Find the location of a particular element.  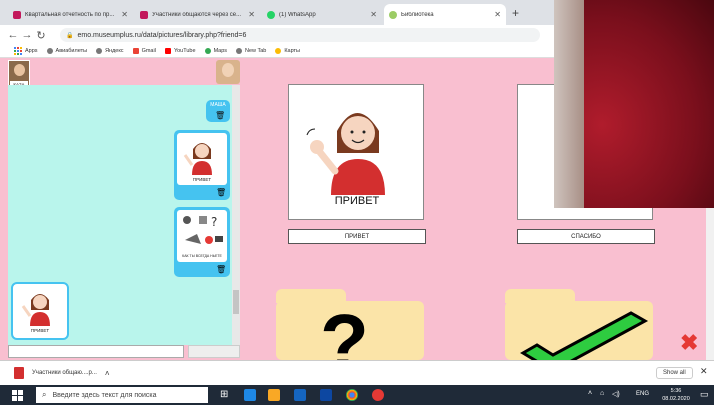

message-input is located at coordinates (96, 351).